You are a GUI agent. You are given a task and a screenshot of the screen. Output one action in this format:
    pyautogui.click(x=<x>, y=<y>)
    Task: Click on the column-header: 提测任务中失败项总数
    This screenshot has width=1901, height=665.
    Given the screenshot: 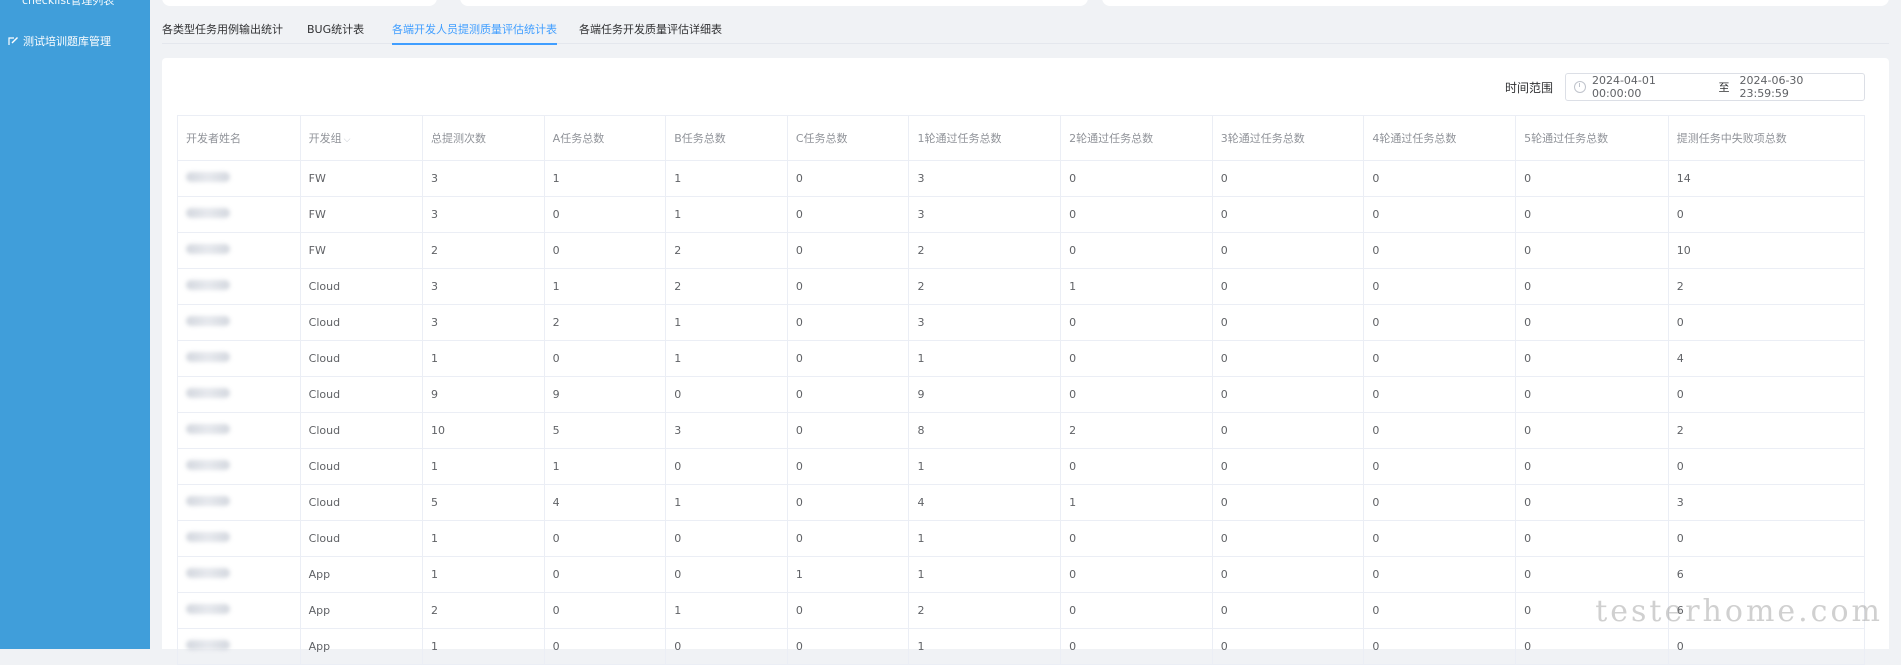 What is the action you would take?
    pyautogui.click(x=1766, y=138)
    